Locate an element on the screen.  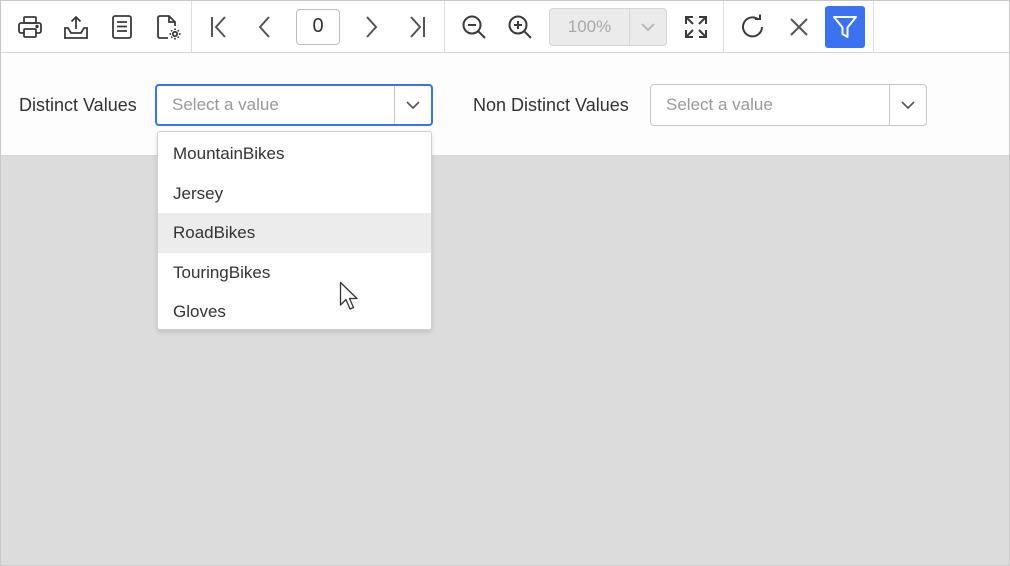
non-distinct-values-combobox: Select a value is located at coordinates (788, 105).